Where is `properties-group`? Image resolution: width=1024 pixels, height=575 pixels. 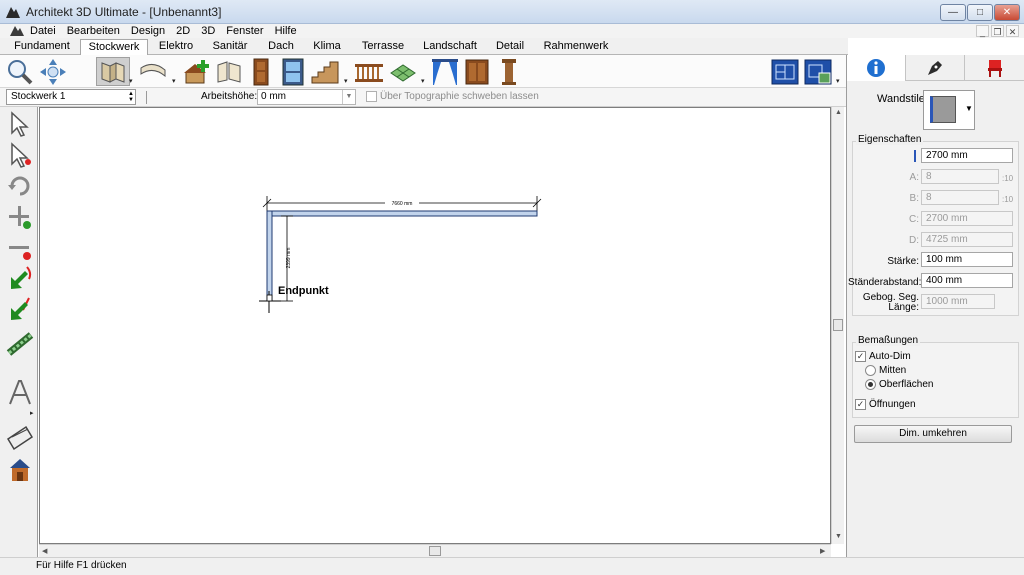 properties-group is located at coordinates (935, 228).